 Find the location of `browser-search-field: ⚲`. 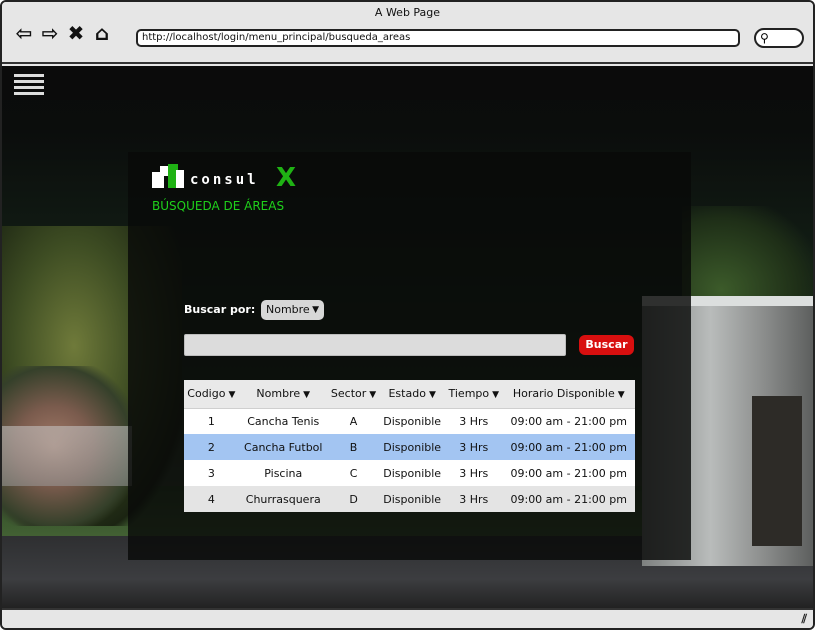

browser-search-field: ⚲ is located at coordinates (779, 38).